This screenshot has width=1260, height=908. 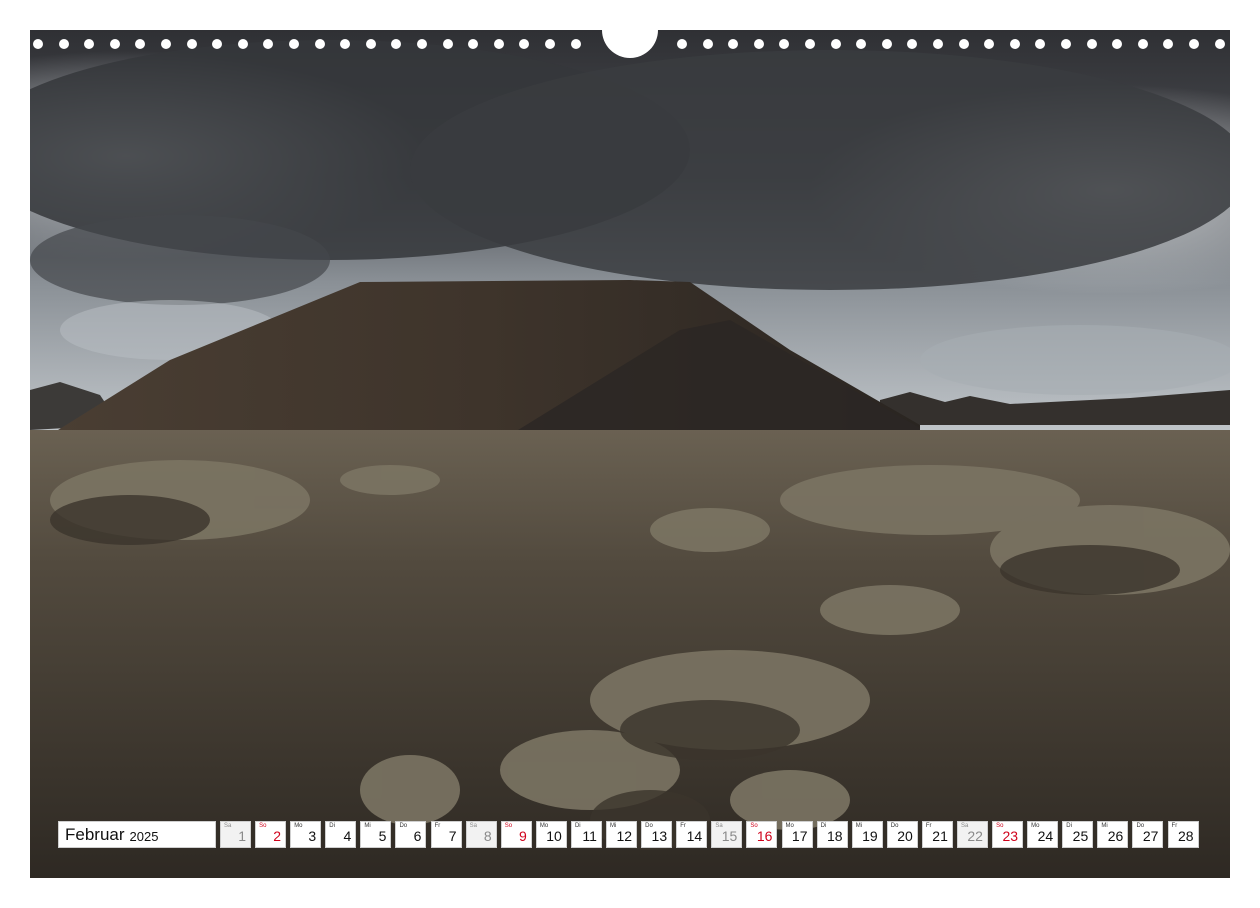 I want to click on calendar-day: Di 25, so click(x=1078, y=834).